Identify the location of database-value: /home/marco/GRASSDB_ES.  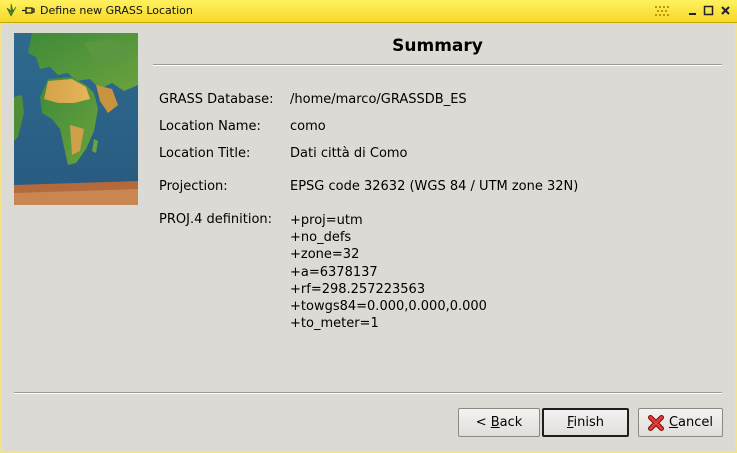
(378, 99).